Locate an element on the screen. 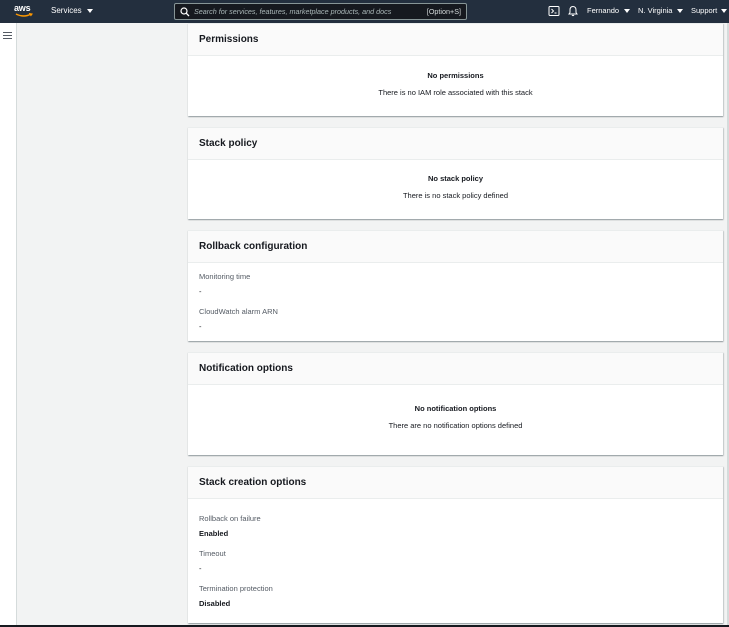 The width and height of the screenshot is (729, 627). cloudwatch-alarm-arn-field: CloudWatch alarm ARN - is located at coordinates (238, 319).